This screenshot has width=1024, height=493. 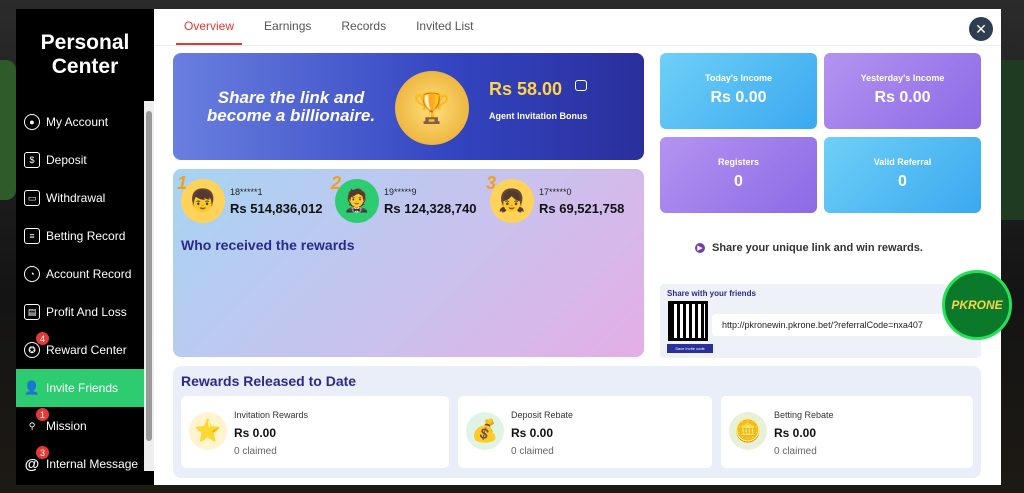 I want to click on close-icon: ✕, so click(x=981, y=28).